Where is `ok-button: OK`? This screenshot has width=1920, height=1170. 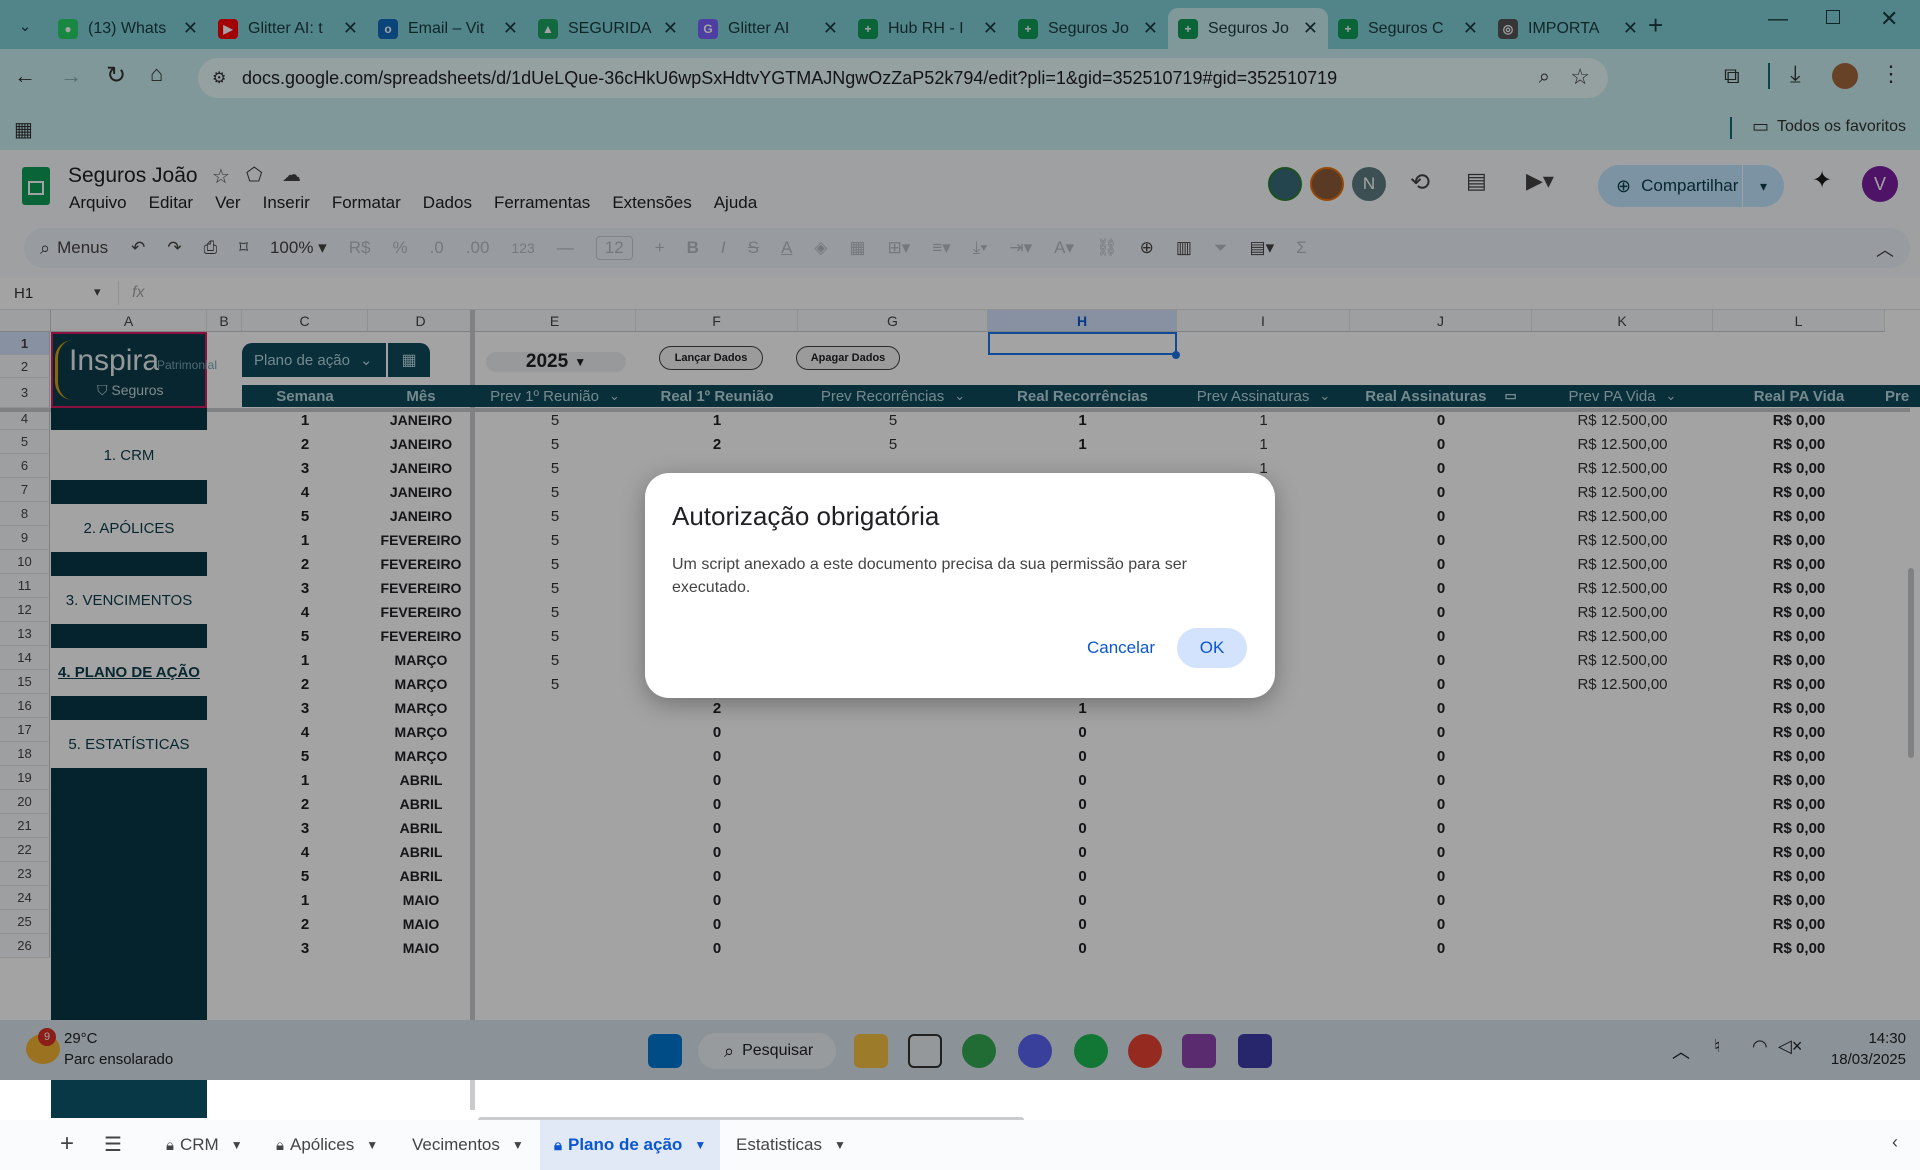
ok-button: OK is located at coordinates (1212, 648).